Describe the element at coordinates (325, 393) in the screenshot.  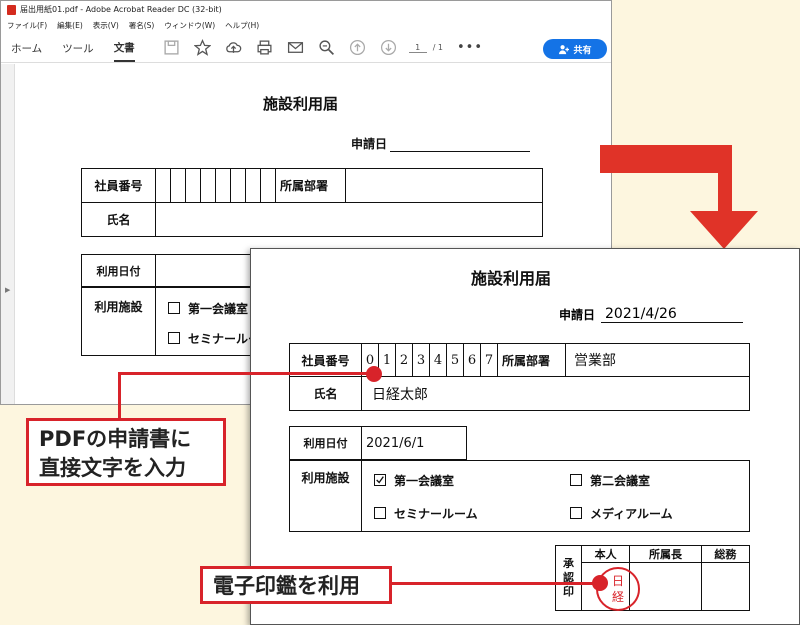
I see `filled-name-label: 氏名` at that location.